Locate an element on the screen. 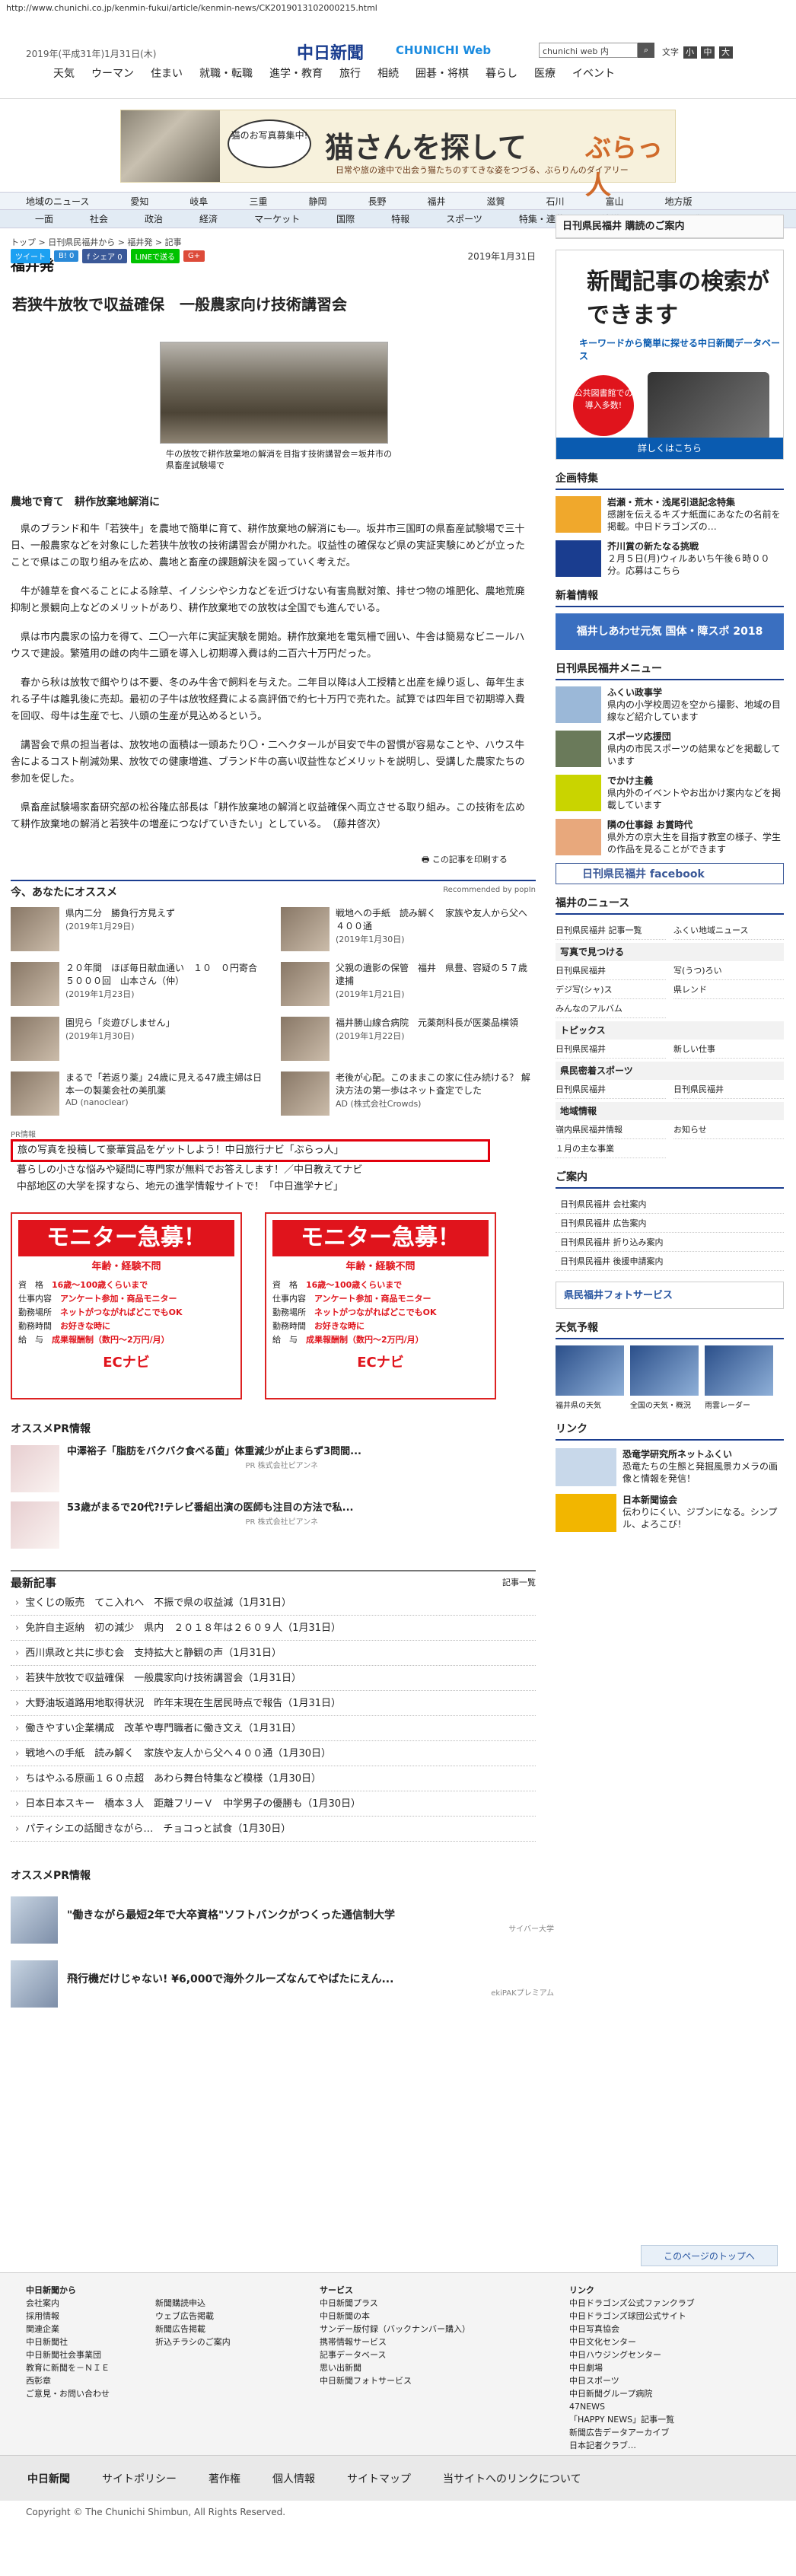 The image size is (796, 2576). chiiki-link: 嶺内県民福井情報 is located at coordinates (611, 1129).